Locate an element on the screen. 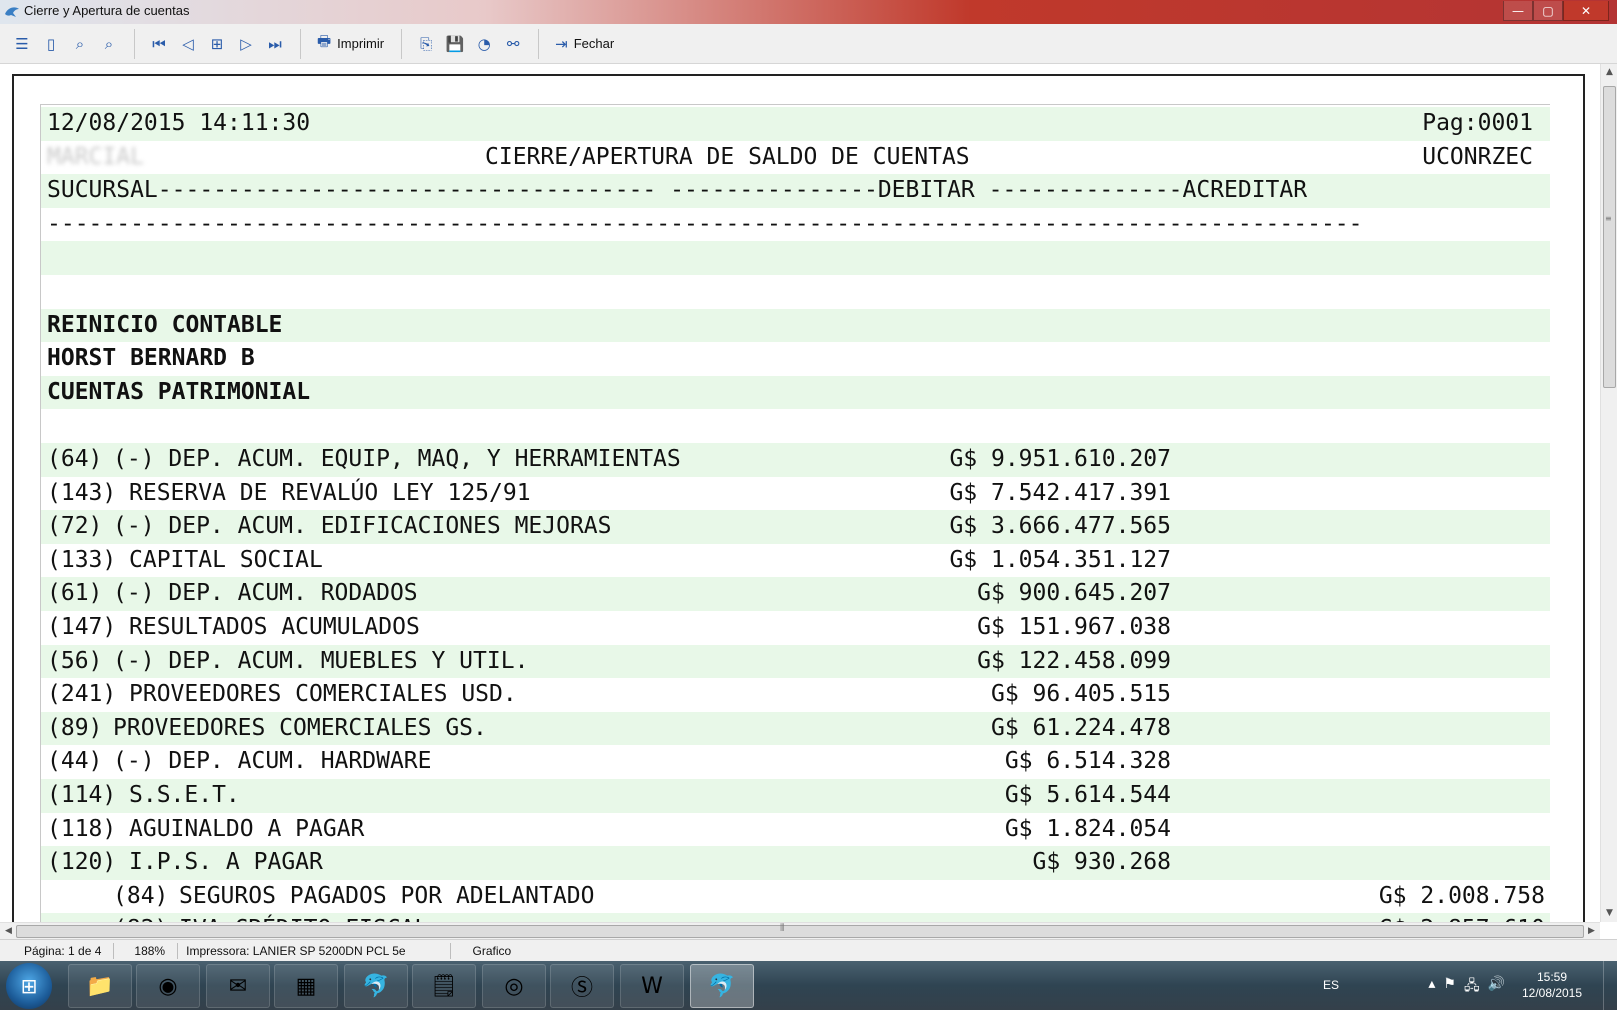  debit-amount: G$ 151.967.038 is located at coordinates (1074, 627).